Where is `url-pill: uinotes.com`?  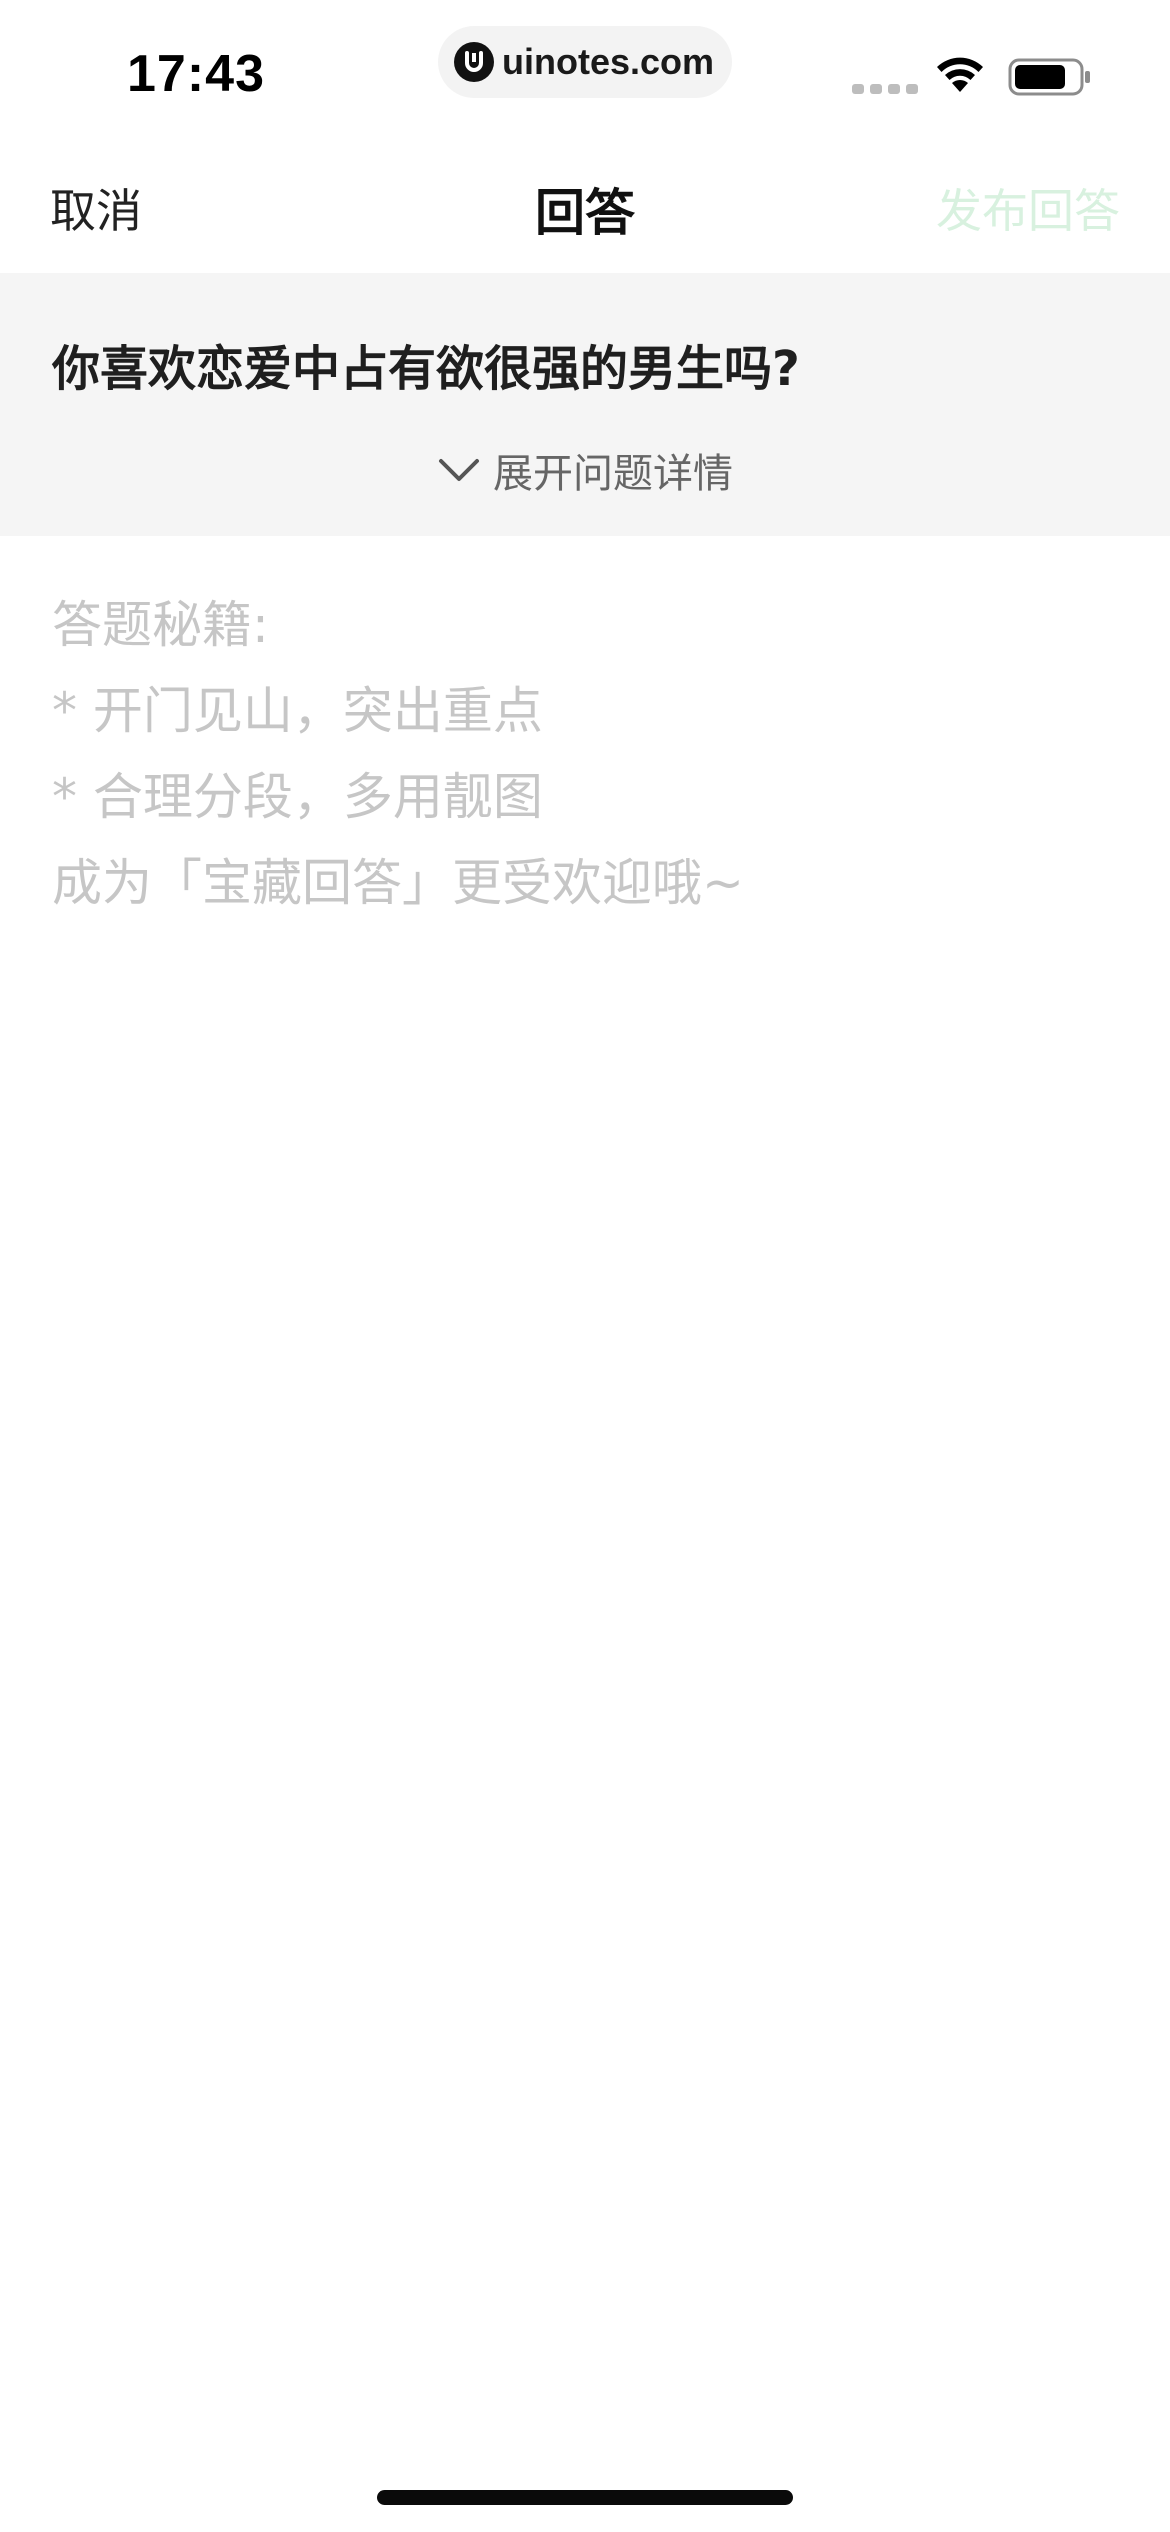 url-pill: uinotes.com is located at coordinates (585, 62).